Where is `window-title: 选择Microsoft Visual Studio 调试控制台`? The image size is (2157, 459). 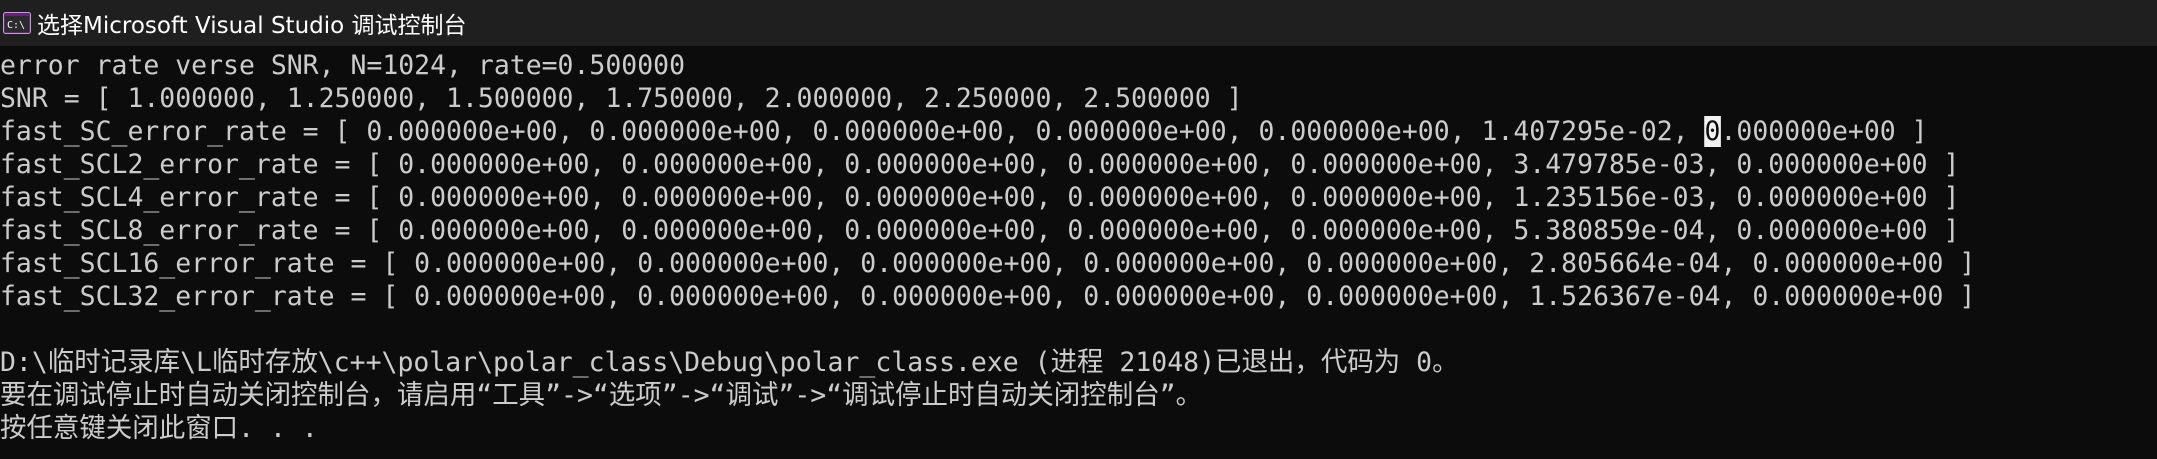 window-title: 选择Microsoft Visual Studio 调试控制台 is located at coordinates (252, 26).